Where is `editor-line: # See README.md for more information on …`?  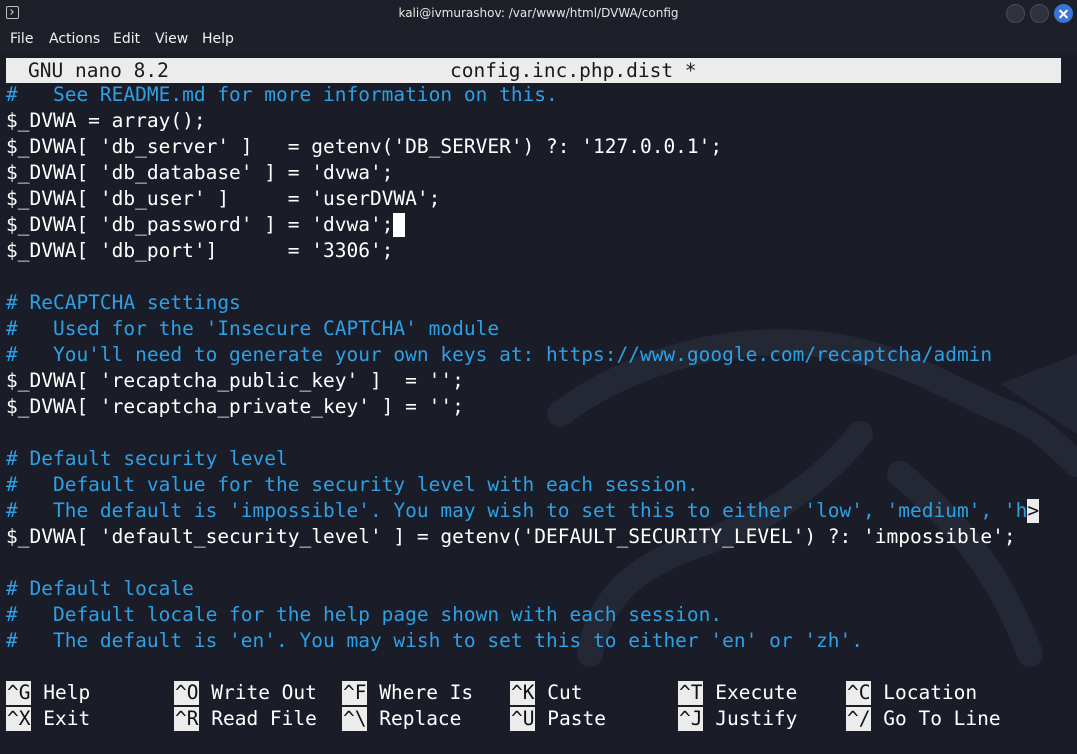
editor-line: # See README.md for more information on … is located at coordinates (282, 94).